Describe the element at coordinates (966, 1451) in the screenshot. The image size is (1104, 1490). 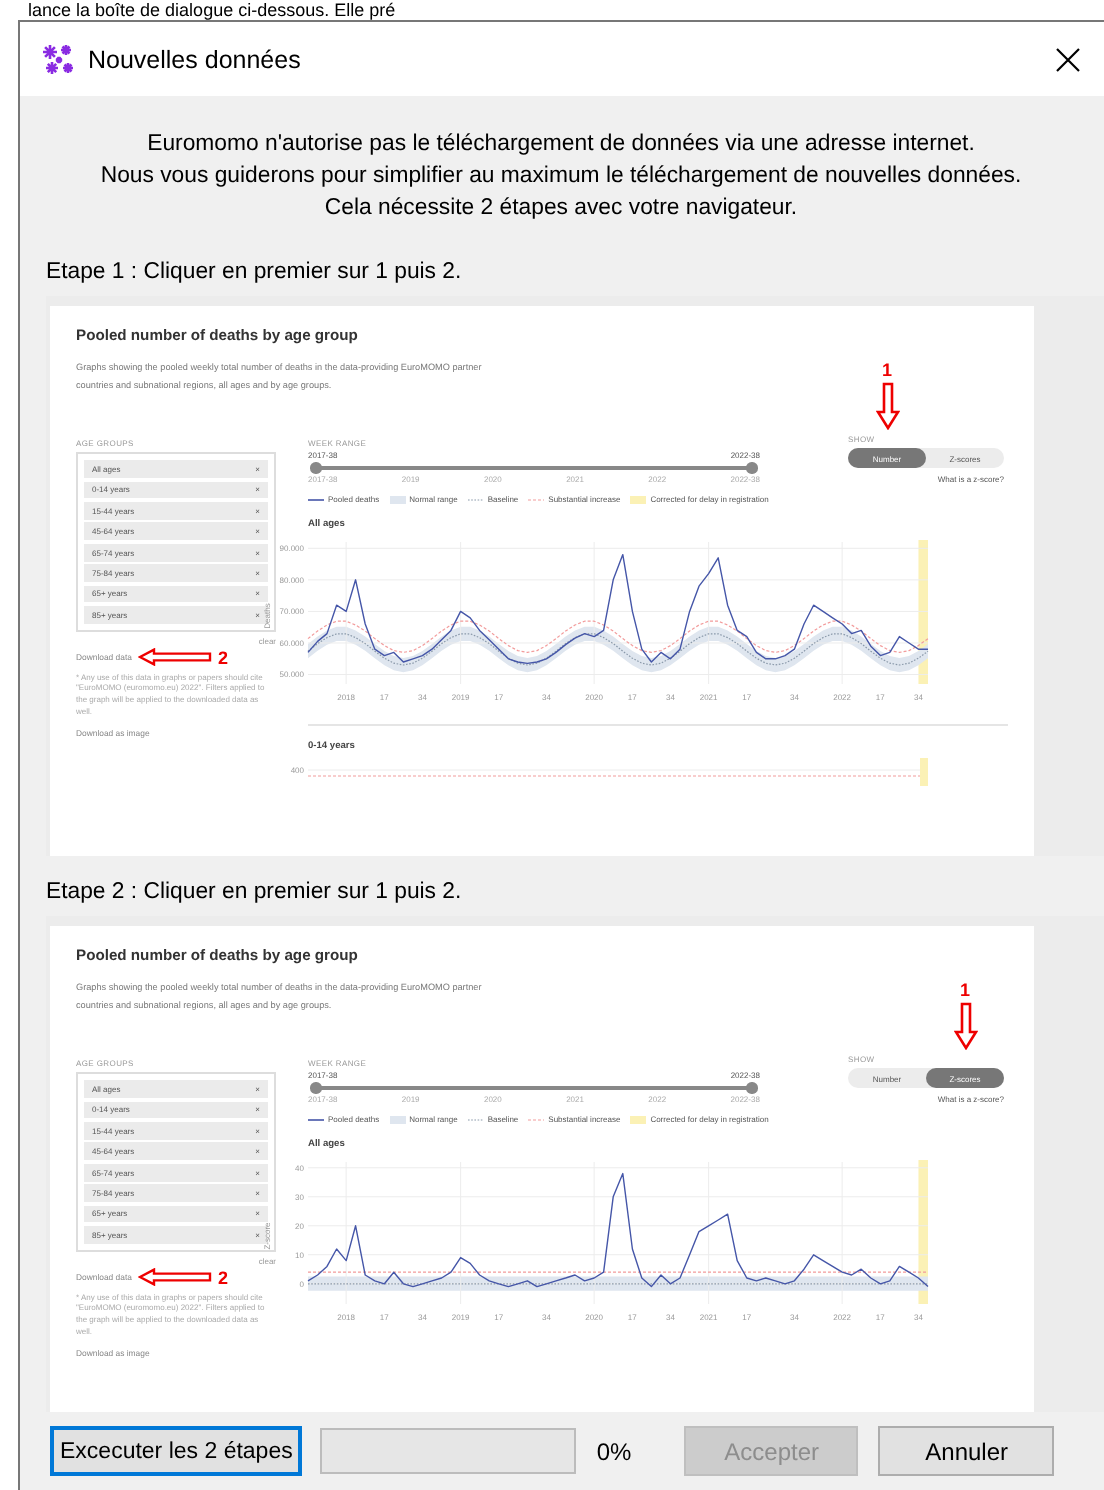
I see `cancel-button: Annuler` at that location.